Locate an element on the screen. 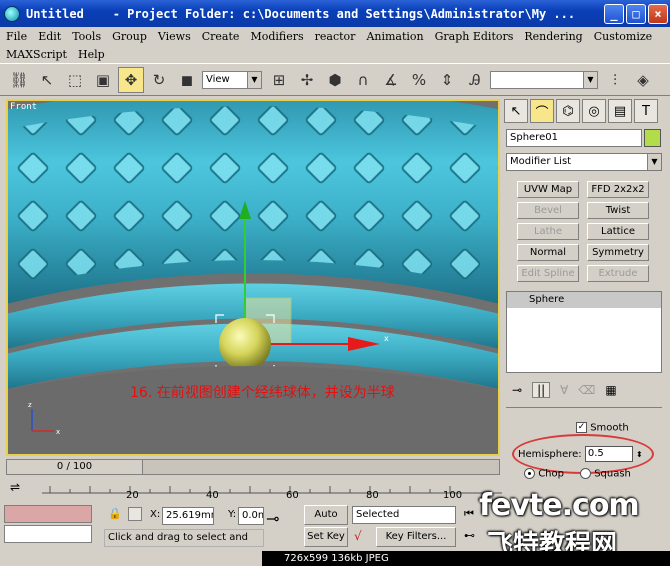  modifier-button-edit-spline: Edit Spline is located at coordinates (548, 273).